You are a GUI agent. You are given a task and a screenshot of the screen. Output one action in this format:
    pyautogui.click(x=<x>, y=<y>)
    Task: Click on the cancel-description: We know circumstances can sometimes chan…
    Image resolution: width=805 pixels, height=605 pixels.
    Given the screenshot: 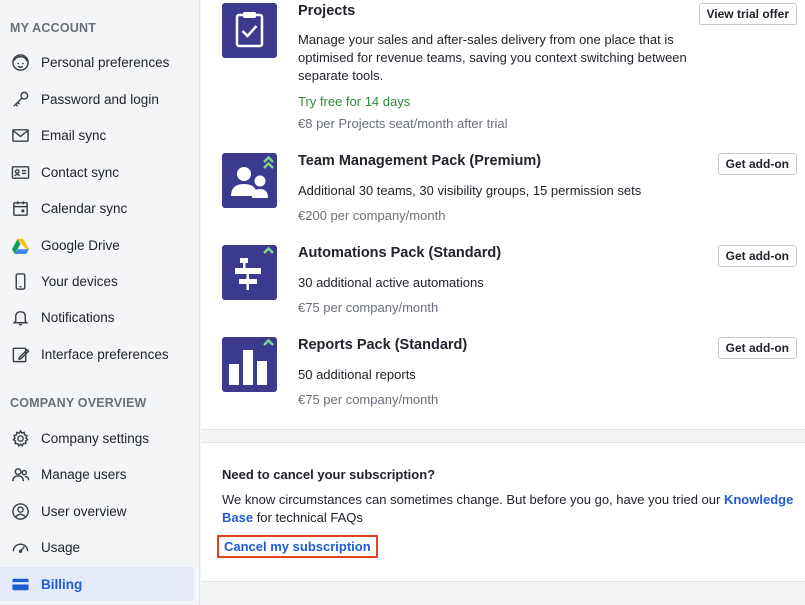 What is the action you would take?
    pyautogui.click(x=509, y=509)
    